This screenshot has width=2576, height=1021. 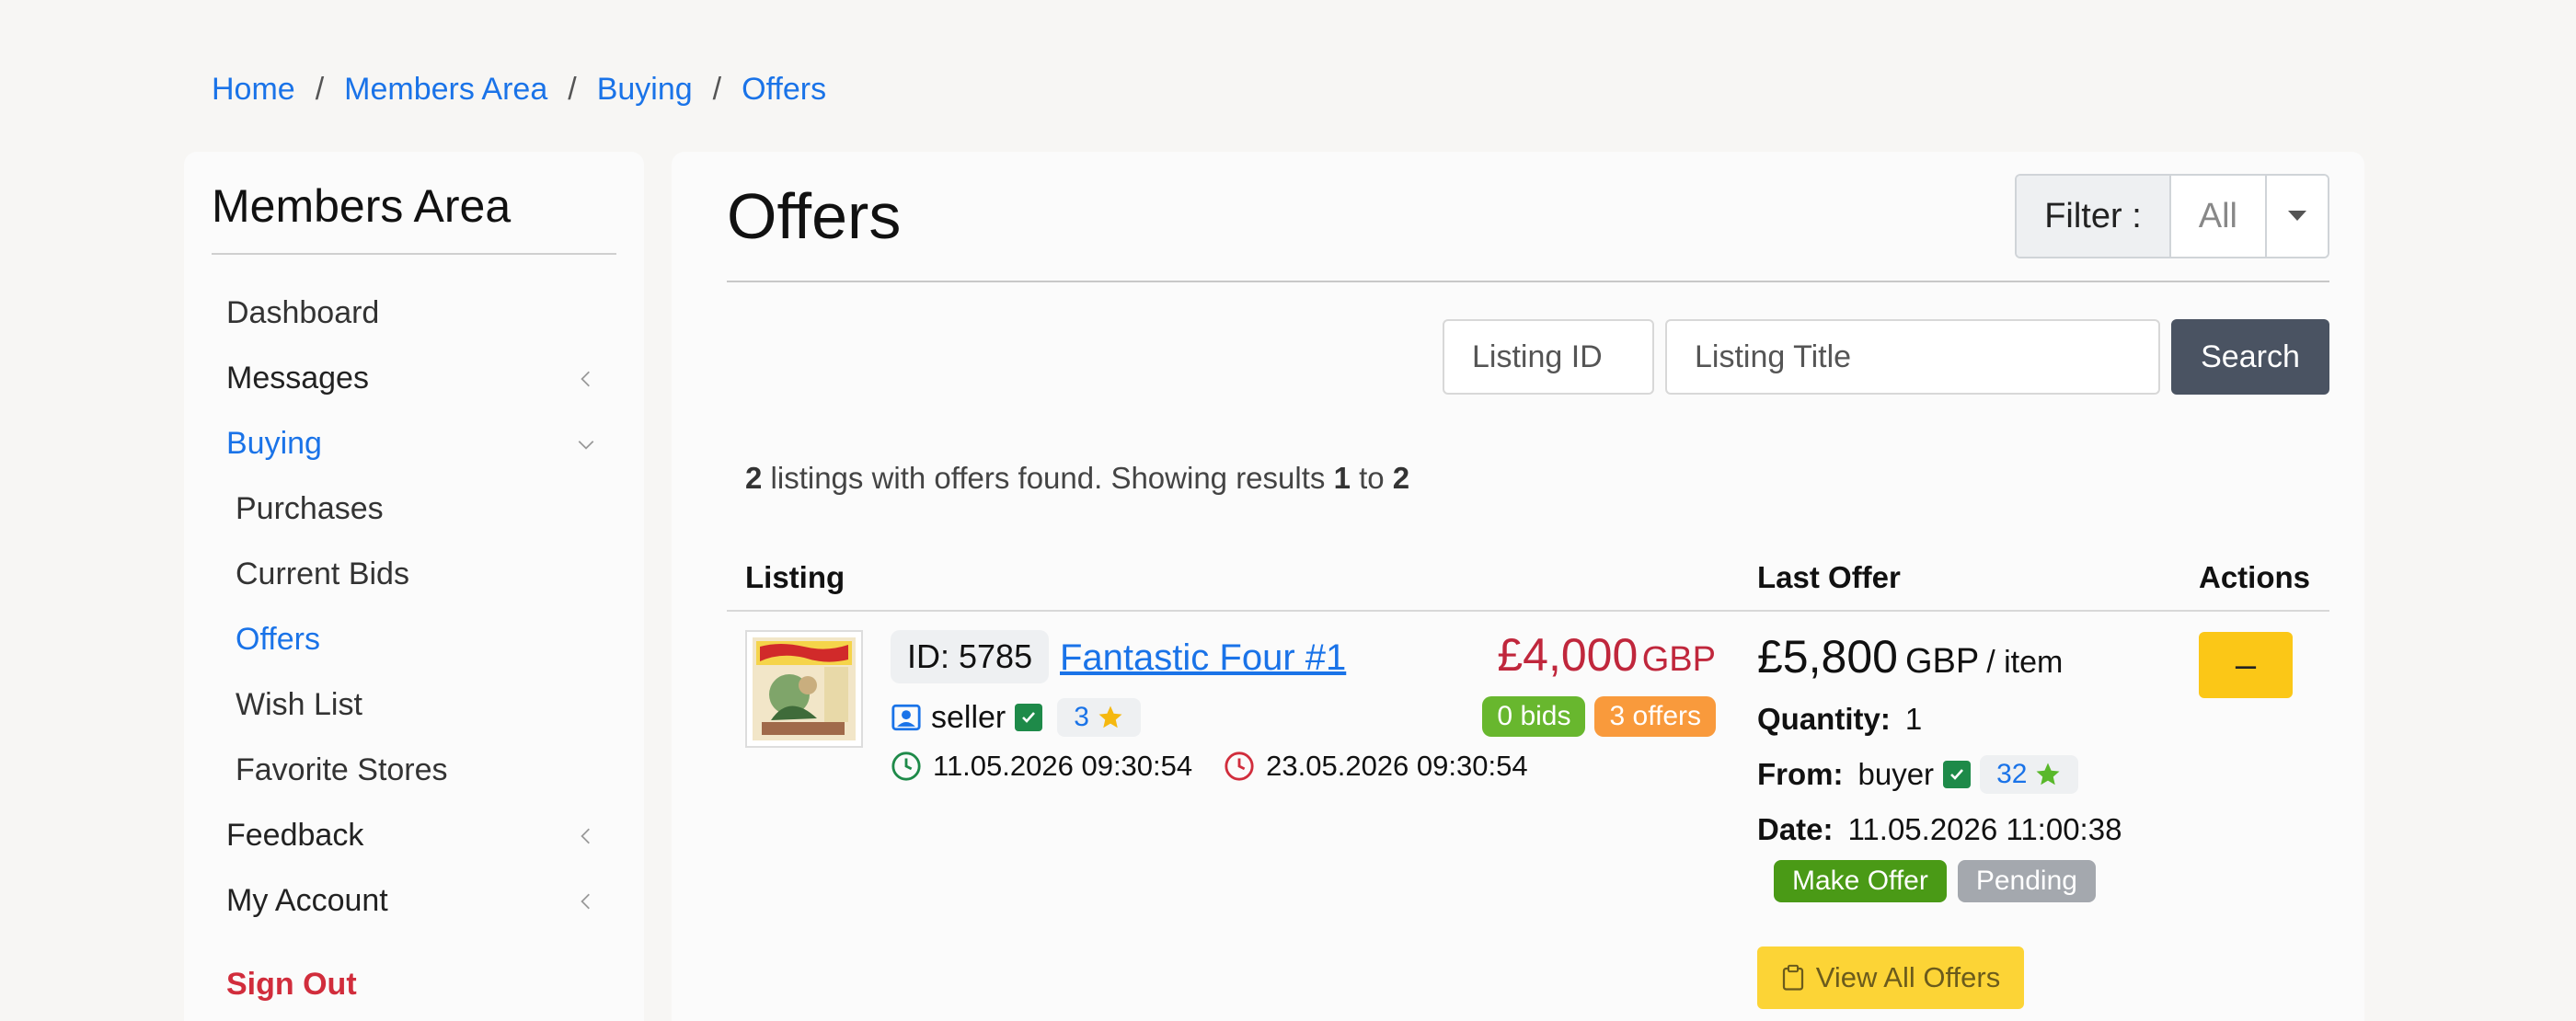 I want to click on listing-pills: 0 bids 3 offers, so click(x=1587, y=716).